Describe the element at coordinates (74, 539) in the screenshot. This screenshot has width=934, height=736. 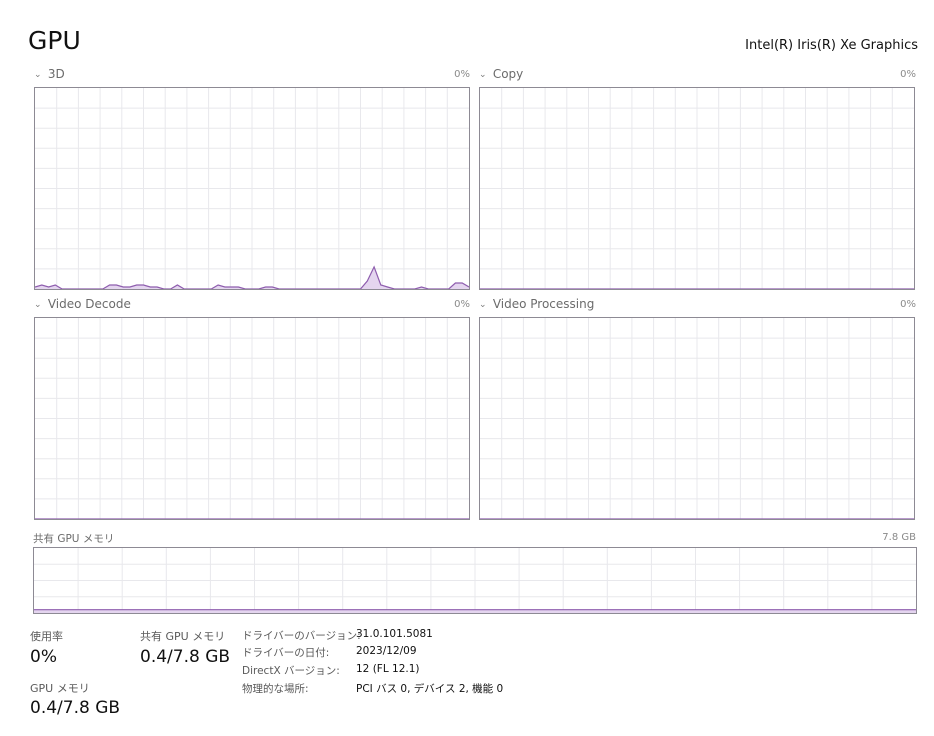
I see `shared-memory-label: 共有 GPU メモリ` at that location.